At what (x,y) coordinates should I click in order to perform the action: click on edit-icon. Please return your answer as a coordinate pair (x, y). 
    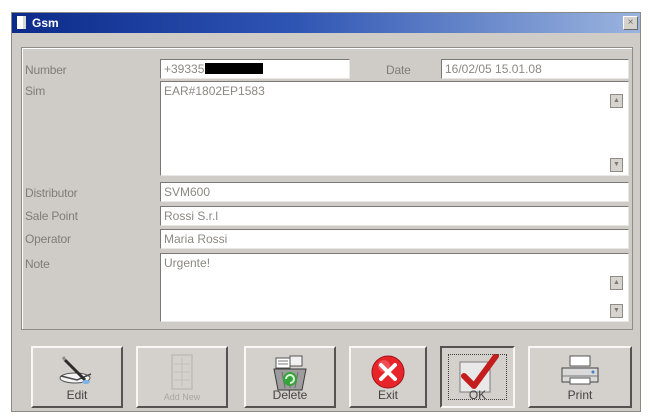
    Looking at the image, I should click on (75, 370).